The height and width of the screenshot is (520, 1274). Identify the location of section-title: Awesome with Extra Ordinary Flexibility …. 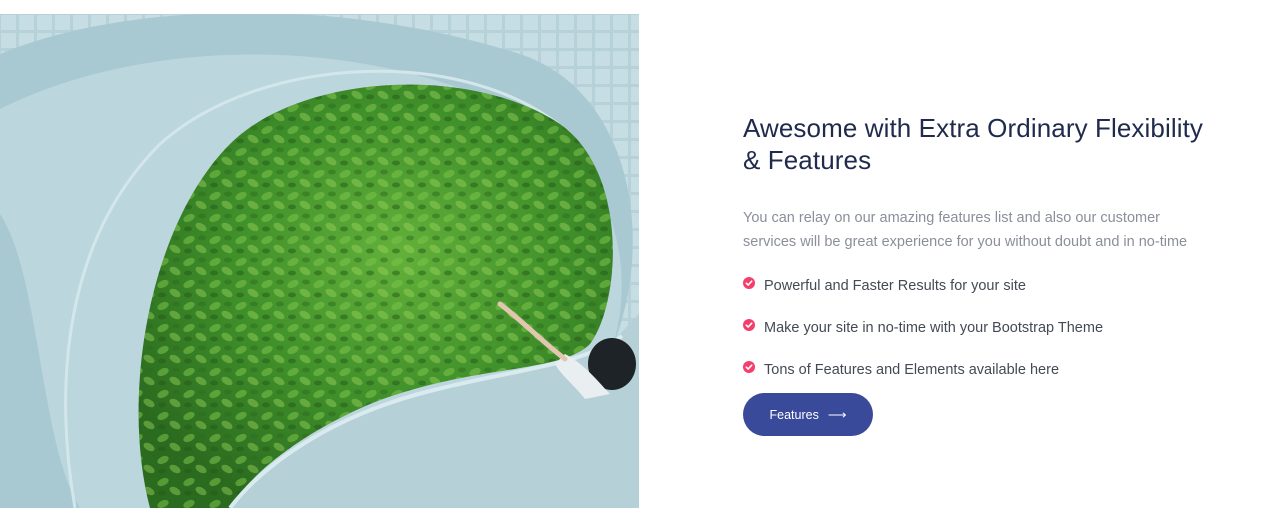
(973, 144).